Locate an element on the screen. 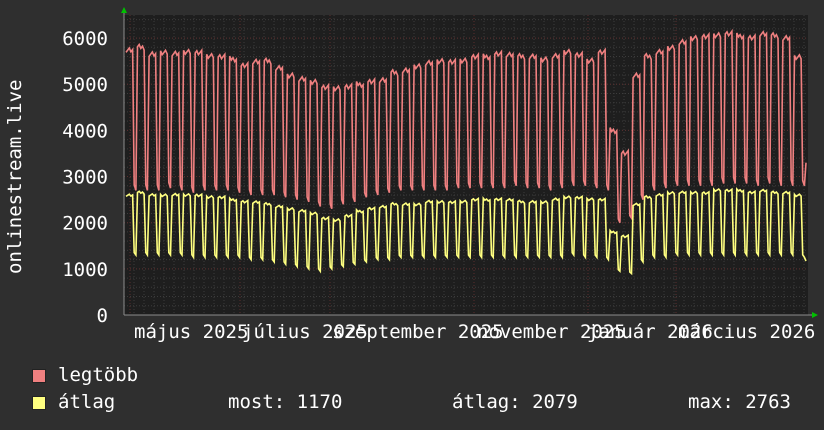  y-axis-label: onlinestream.live is located at coordinates (15, 176).